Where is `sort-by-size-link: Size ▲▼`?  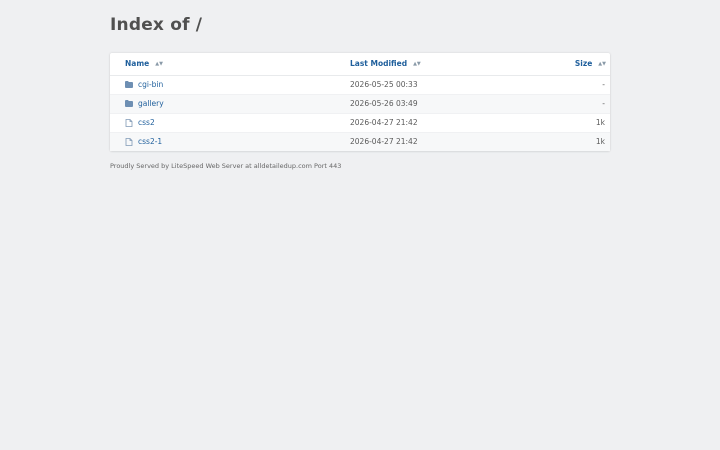 sort-by-size-link: Size ▲▼ is located at coordinates (590, 63).